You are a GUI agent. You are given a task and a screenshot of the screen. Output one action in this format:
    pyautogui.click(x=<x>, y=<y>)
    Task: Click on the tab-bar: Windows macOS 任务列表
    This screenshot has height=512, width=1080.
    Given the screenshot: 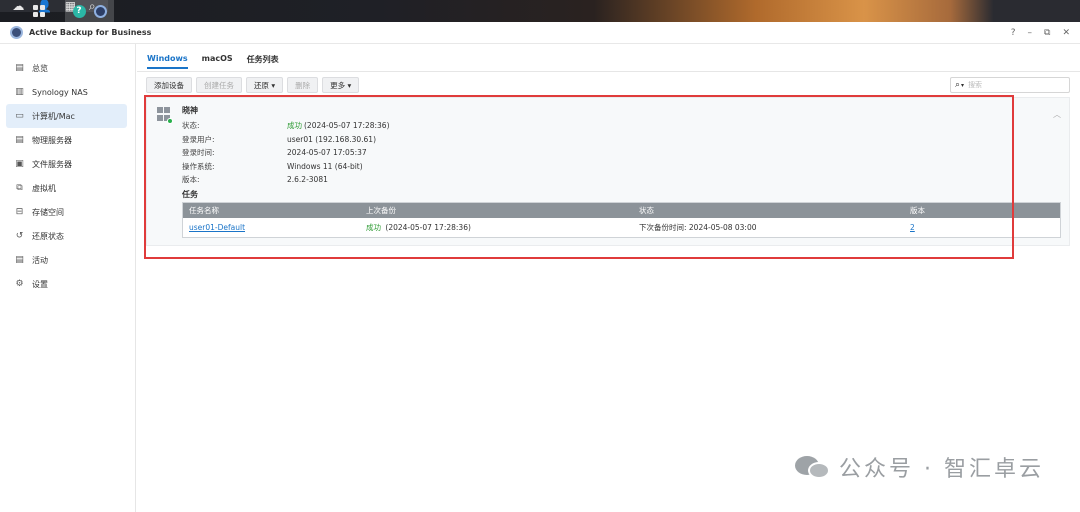 What is the action you would take?
    pyautogui.click(x=213, y=61)
    